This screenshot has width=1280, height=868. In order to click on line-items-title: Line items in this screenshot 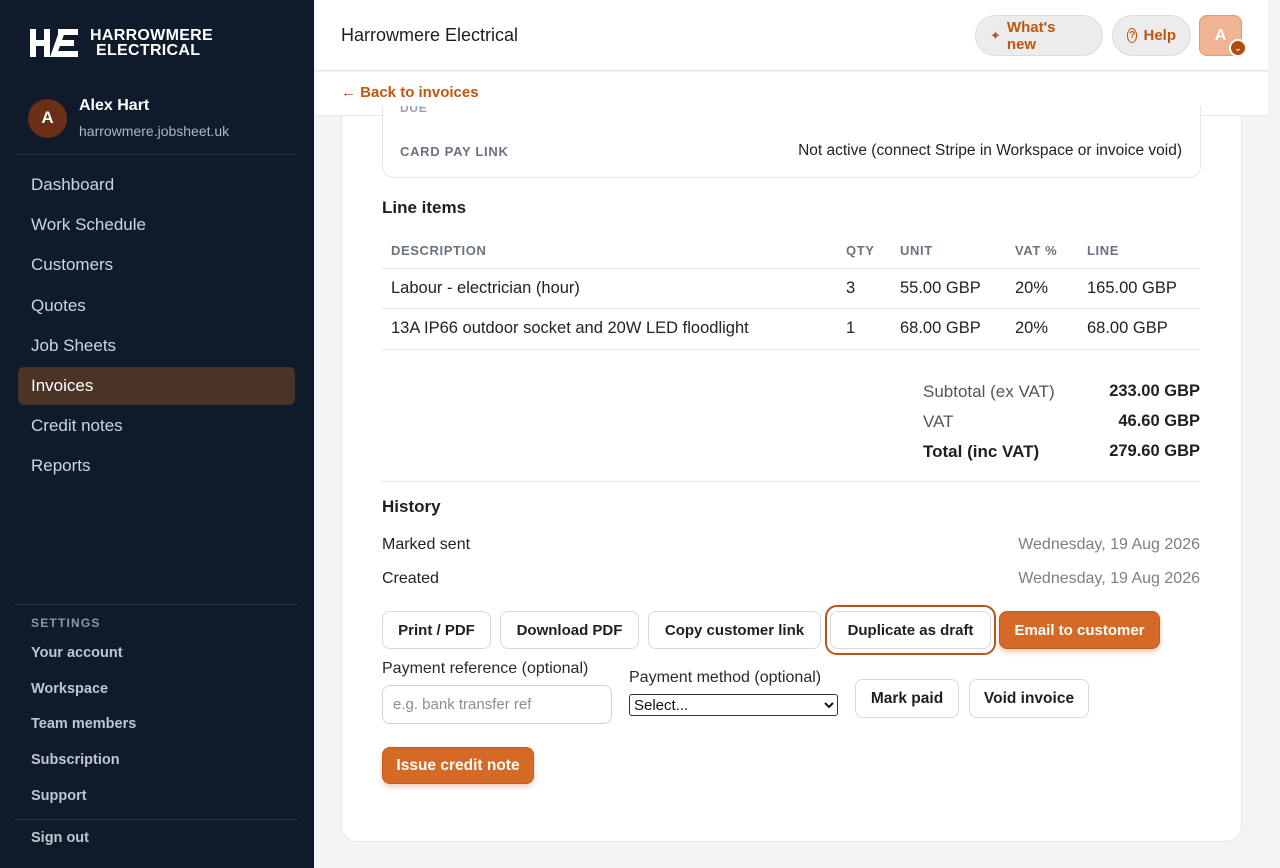, I will do `click(424, 207)`.